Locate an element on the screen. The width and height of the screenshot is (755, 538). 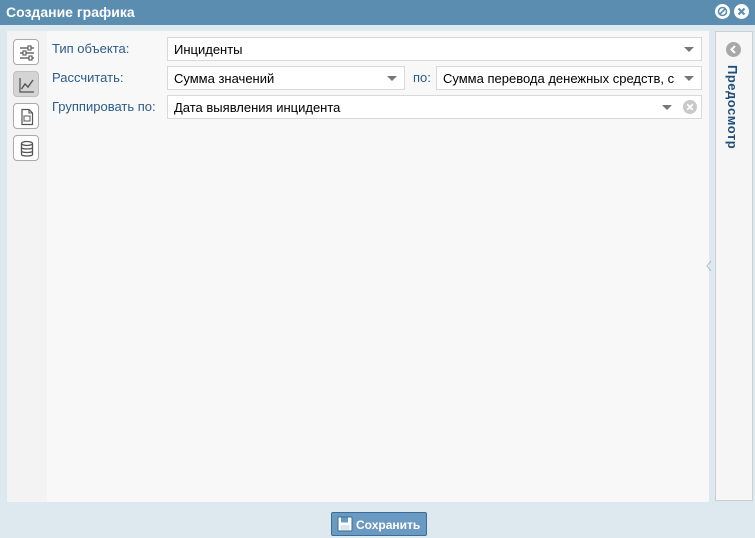
calculate-label: Рассчитать: is located at coordinates (88, 77).